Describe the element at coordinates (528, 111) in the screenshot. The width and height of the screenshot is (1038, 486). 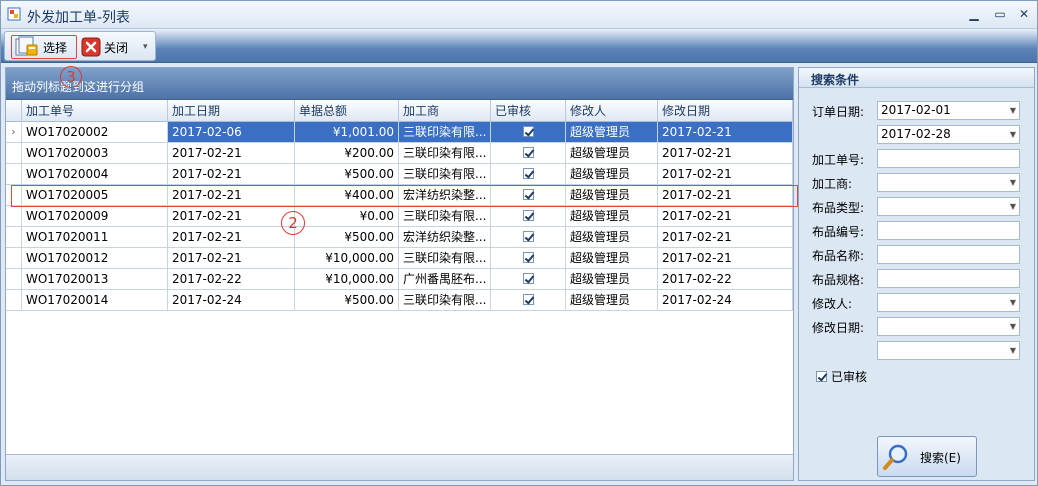
I see `column-header-audited: 已审核` at that location.